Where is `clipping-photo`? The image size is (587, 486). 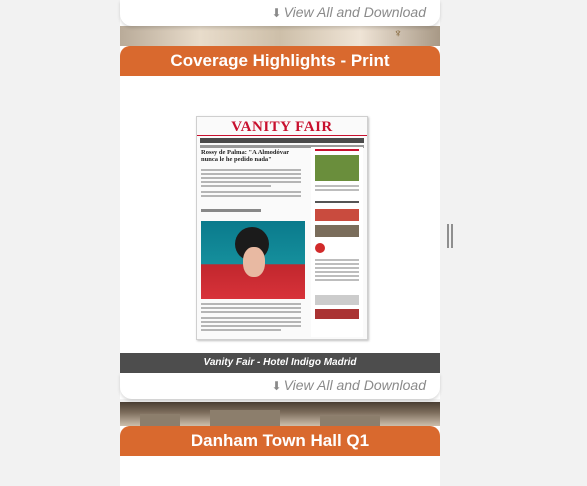 clipping-photo is located at coordinates (253, 260).